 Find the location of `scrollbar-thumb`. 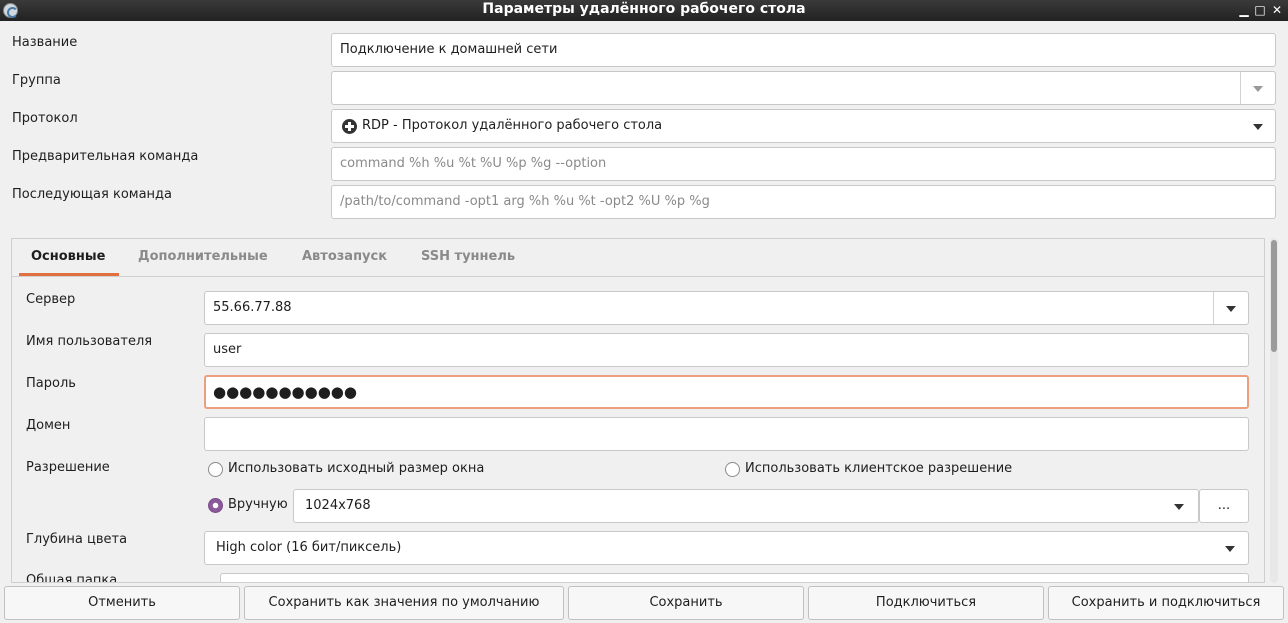

scrollbar-thumb is located at coordinates (1274, 296).